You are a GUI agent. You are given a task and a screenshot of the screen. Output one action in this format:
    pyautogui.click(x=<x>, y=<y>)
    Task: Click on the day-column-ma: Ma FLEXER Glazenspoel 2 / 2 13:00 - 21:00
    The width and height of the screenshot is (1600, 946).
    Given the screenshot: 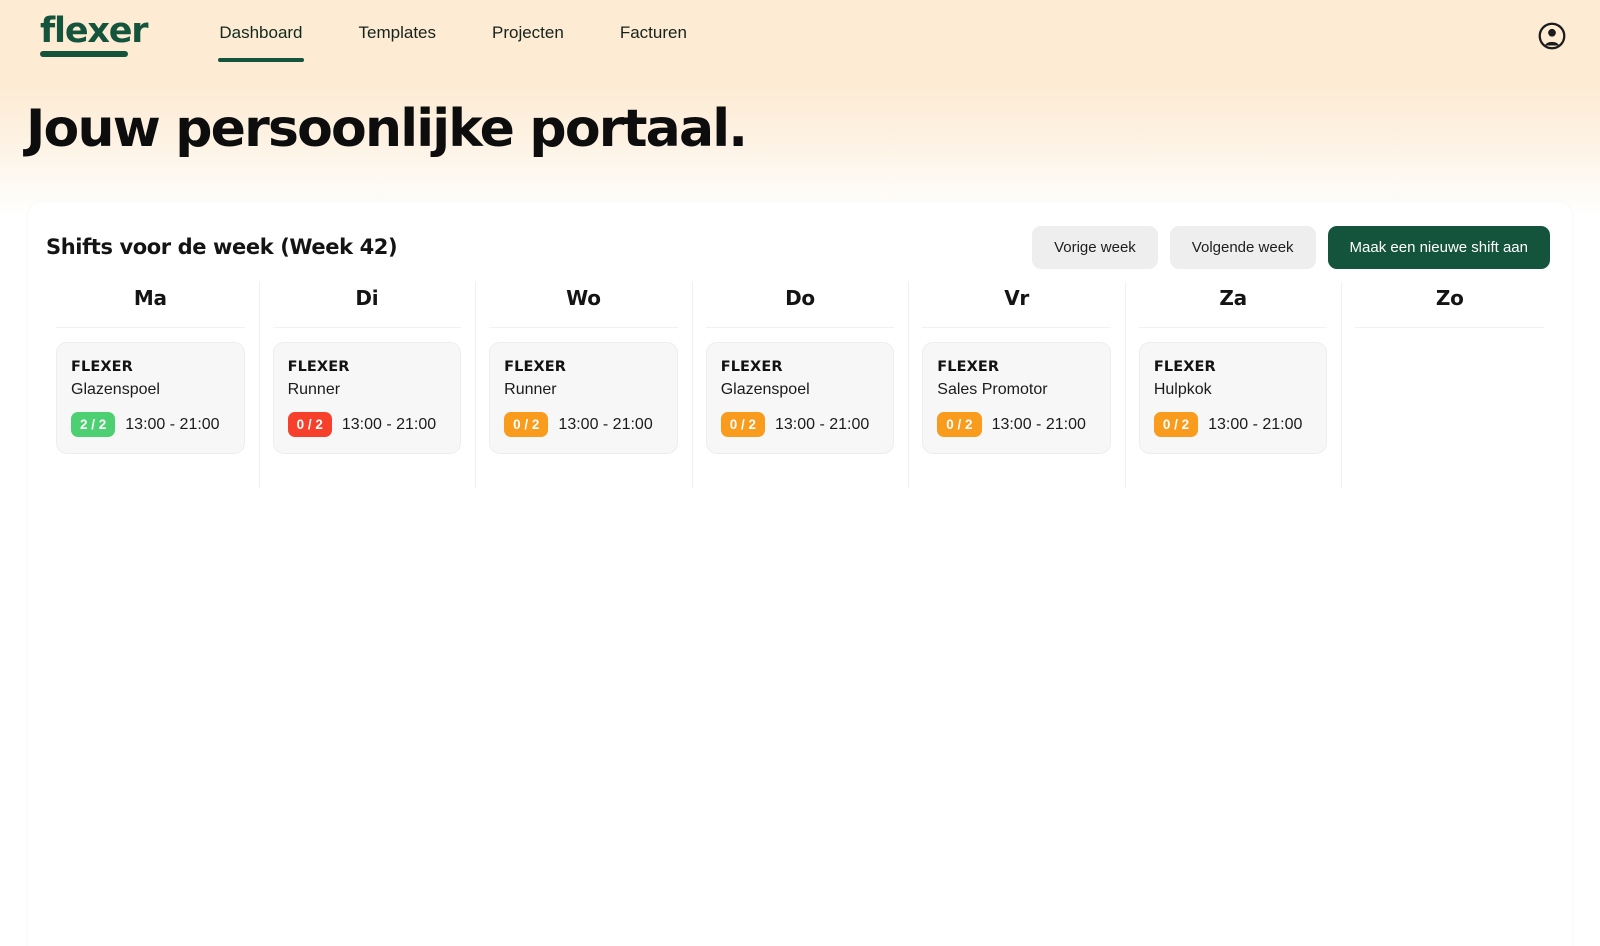 What is the action you would take?
    pyautogui.click(x=150, y=391)
    